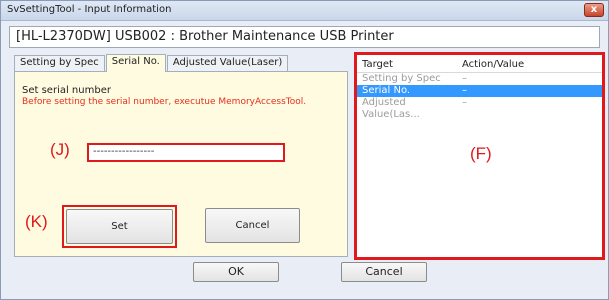 This screenshot has height=300, width=609. What do you see at coordinates (236, 272) in the screenshot?
I see `ok-button: OK` at bounding box center [236, 272].